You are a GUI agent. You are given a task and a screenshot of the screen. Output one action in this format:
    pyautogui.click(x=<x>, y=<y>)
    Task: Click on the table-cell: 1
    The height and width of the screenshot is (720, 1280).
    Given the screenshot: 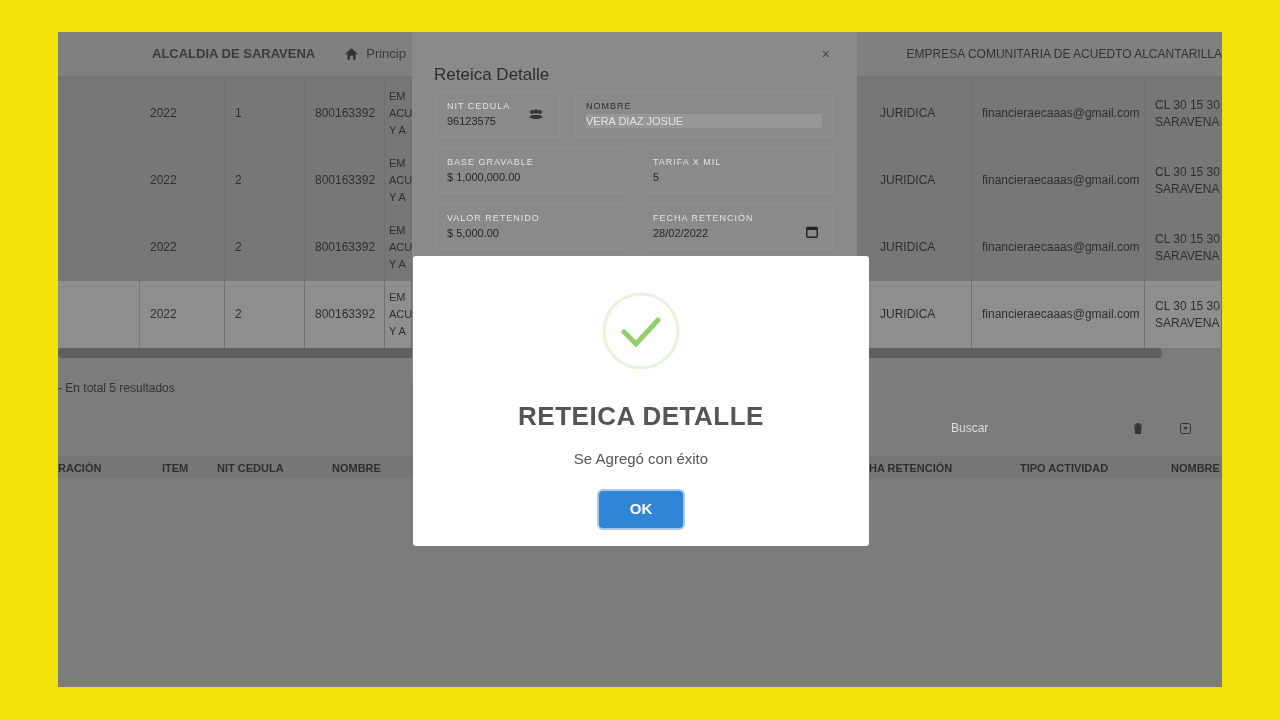 What is the action you would take?
    pyautogui.click(x=238, y=113)
    